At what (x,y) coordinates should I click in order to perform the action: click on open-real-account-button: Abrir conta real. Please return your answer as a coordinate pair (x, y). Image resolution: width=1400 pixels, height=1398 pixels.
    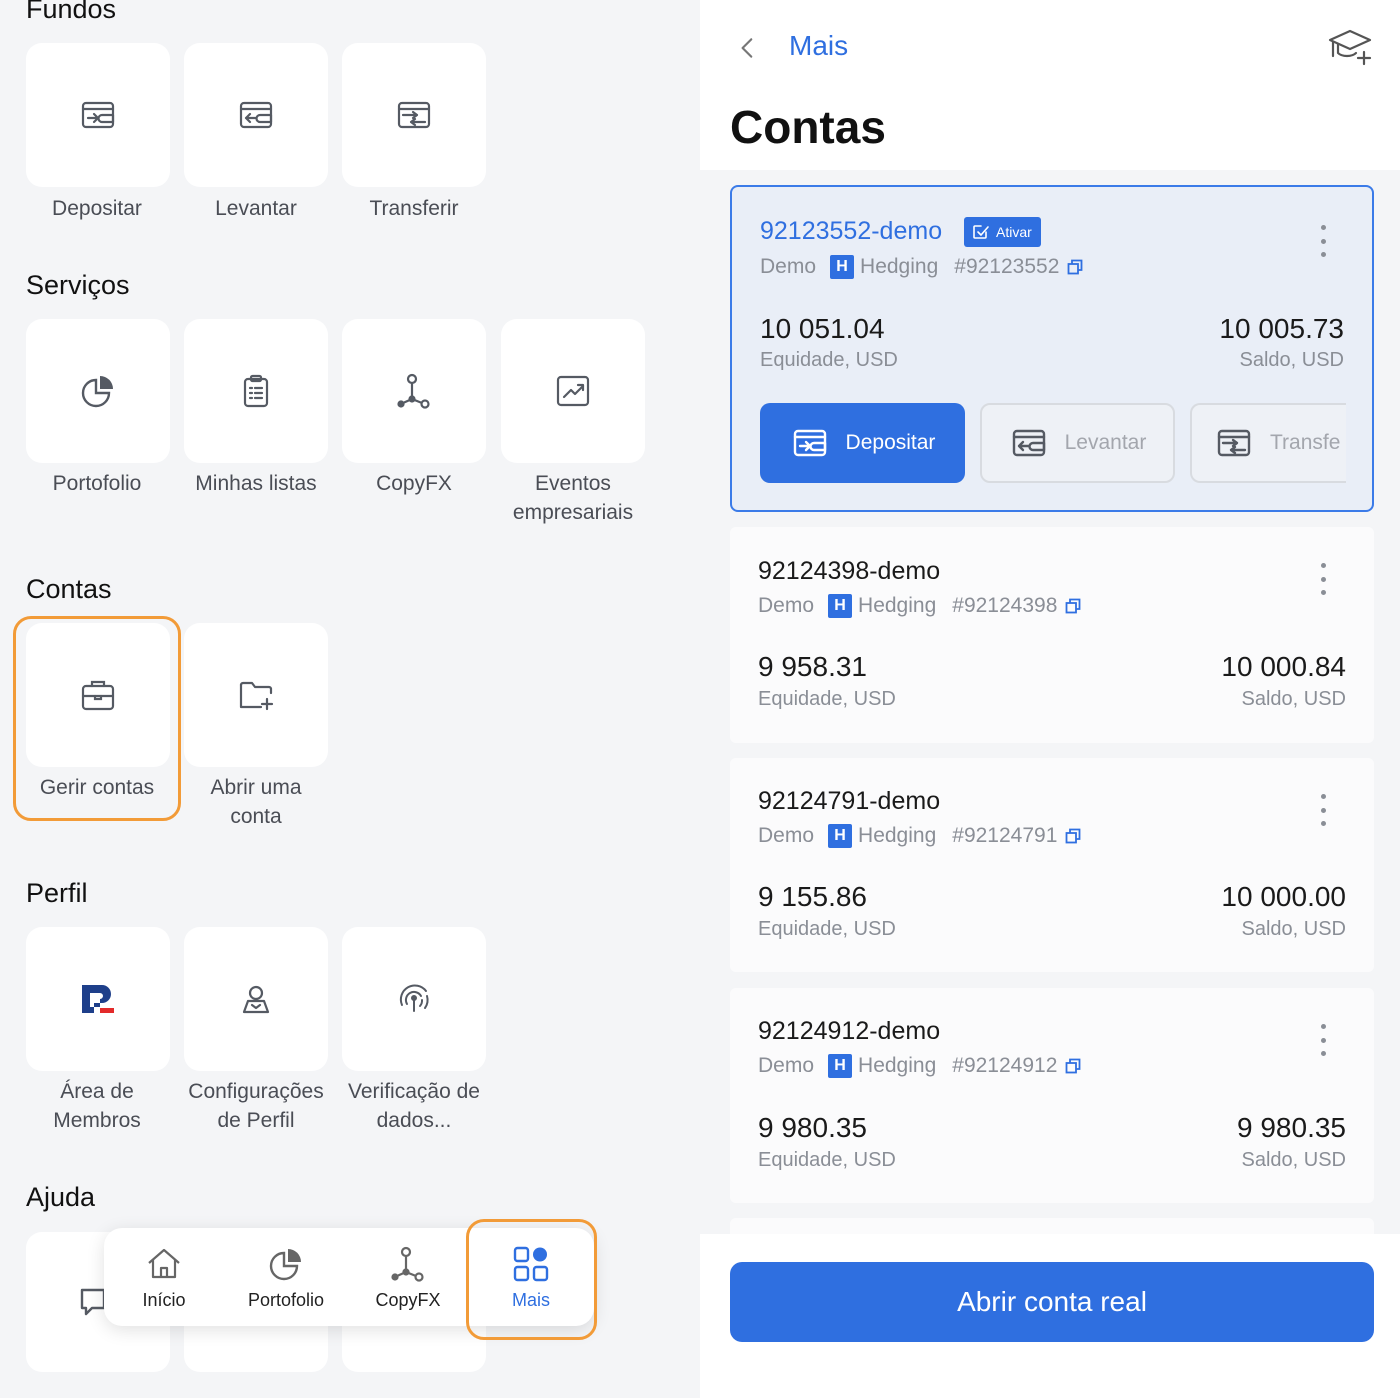
    Looking at the image, I should click on (1052, 1302).